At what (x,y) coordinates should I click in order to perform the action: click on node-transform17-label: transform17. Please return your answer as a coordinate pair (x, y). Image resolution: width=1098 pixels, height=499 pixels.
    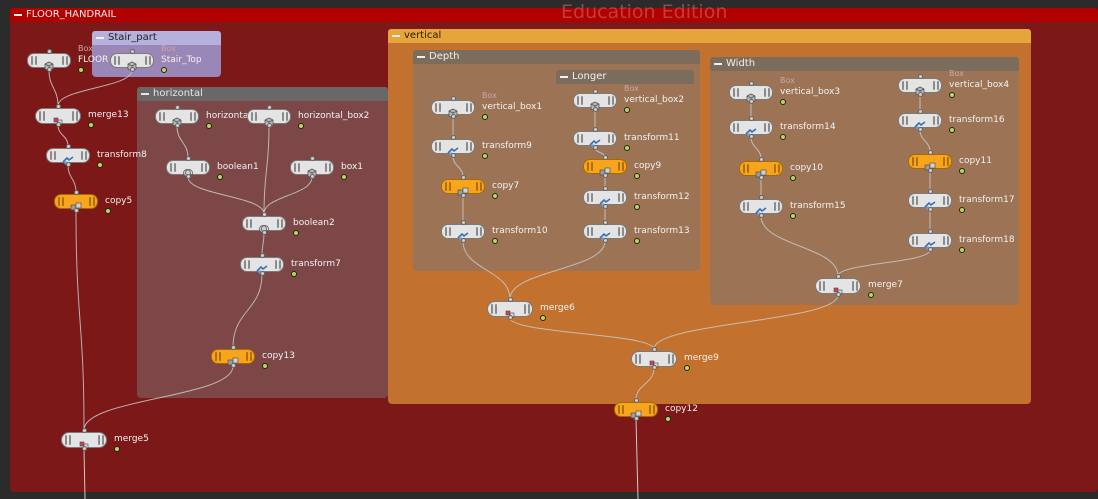
    Looking at the image, I should click on (987, 200).